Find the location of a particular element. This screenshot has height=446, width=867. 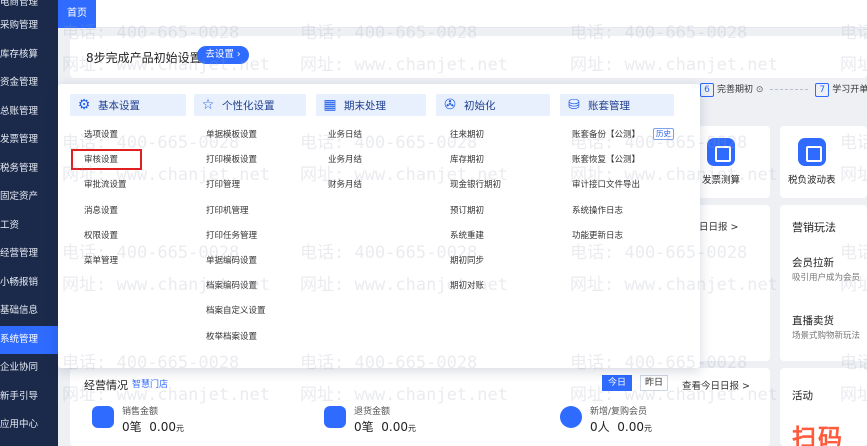

step-label: 学习开单 is located at coordinates (849, 90).